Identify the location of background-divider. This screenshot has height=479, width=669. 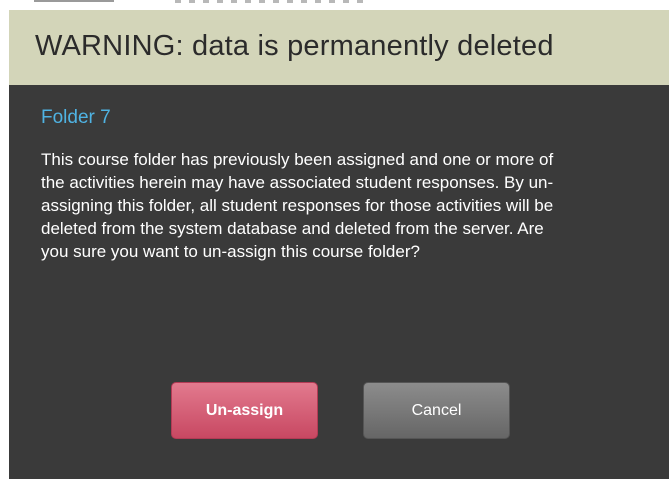
(74, 1).